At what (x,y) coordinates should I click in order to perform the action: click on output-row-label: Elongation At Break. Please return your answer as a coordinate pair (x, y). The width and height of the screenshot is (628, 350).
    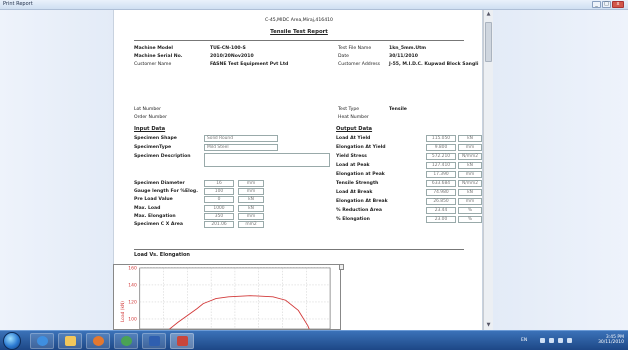
    Looking at the image, I should click on (362, 201).